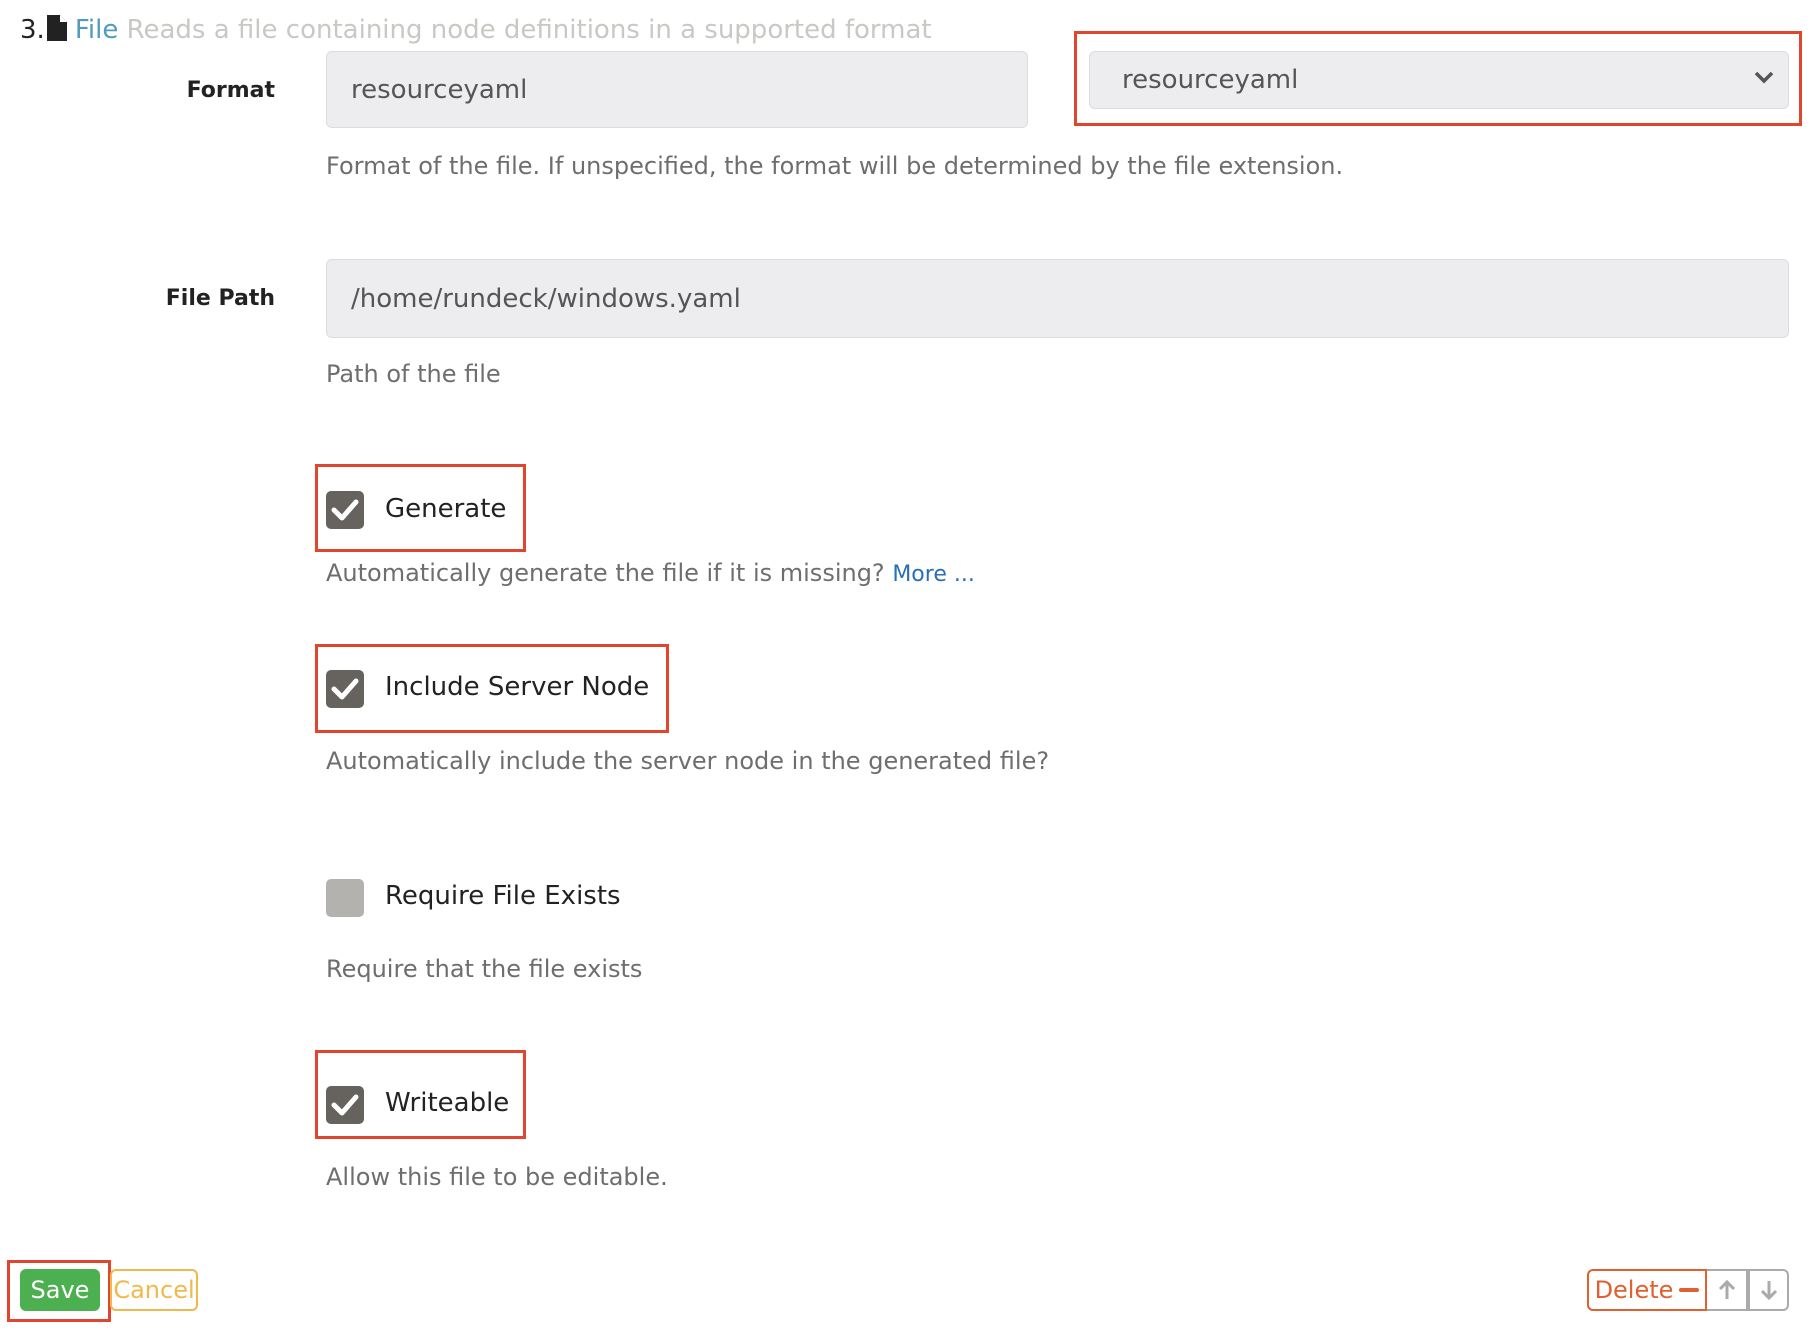  I want to click on generate-label: Generate, so click(445, 509).